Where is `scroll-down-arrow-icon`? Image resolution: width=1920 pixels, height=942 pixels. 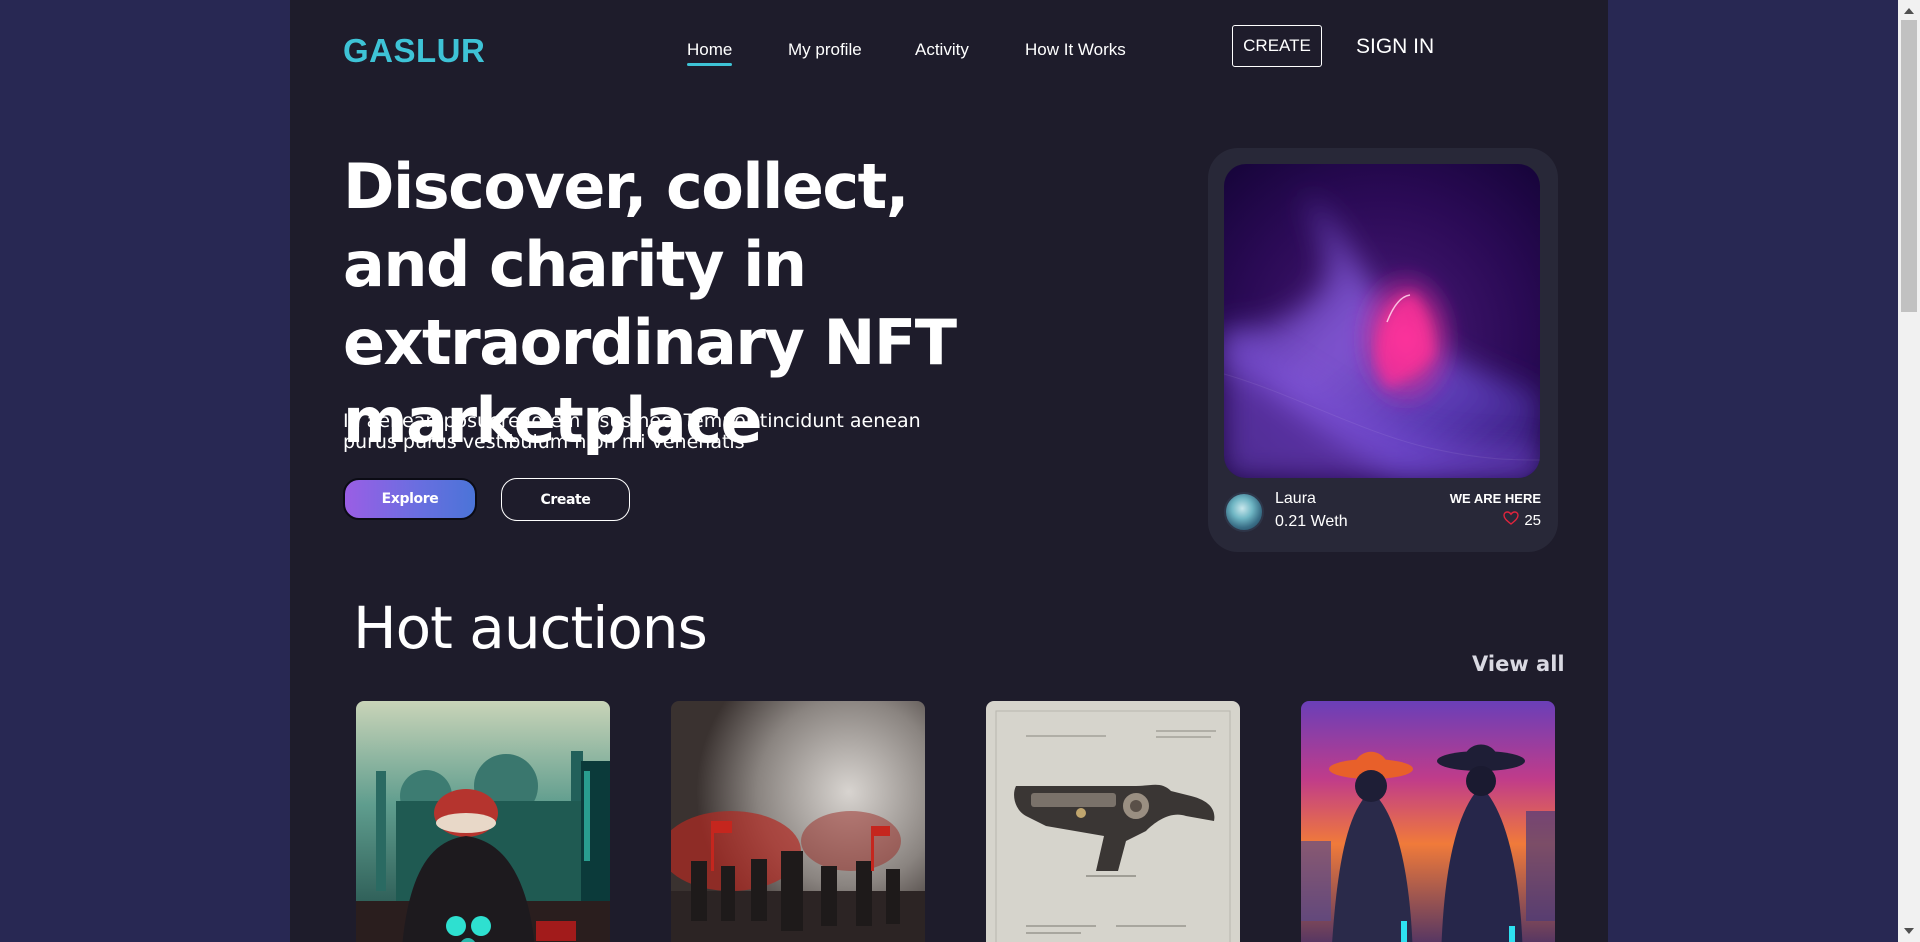
scroll-down-arrow-icon is located at coordinates (1909, 931).